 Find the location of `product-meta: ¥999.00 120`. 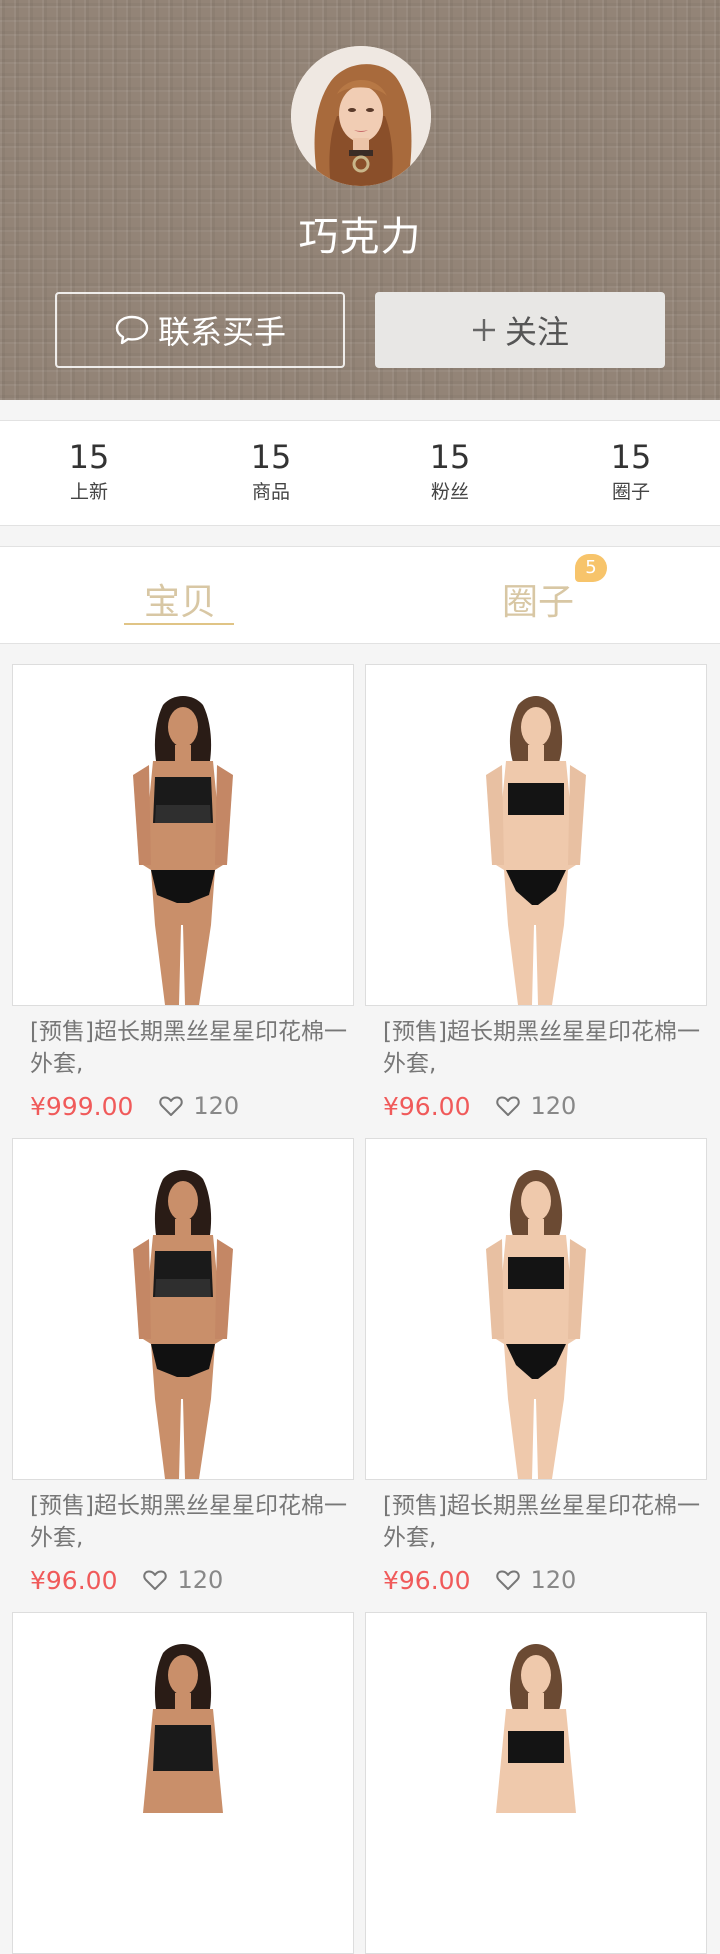

product-meta: ¥999.00 120 is located at coordinates (192, 1106).